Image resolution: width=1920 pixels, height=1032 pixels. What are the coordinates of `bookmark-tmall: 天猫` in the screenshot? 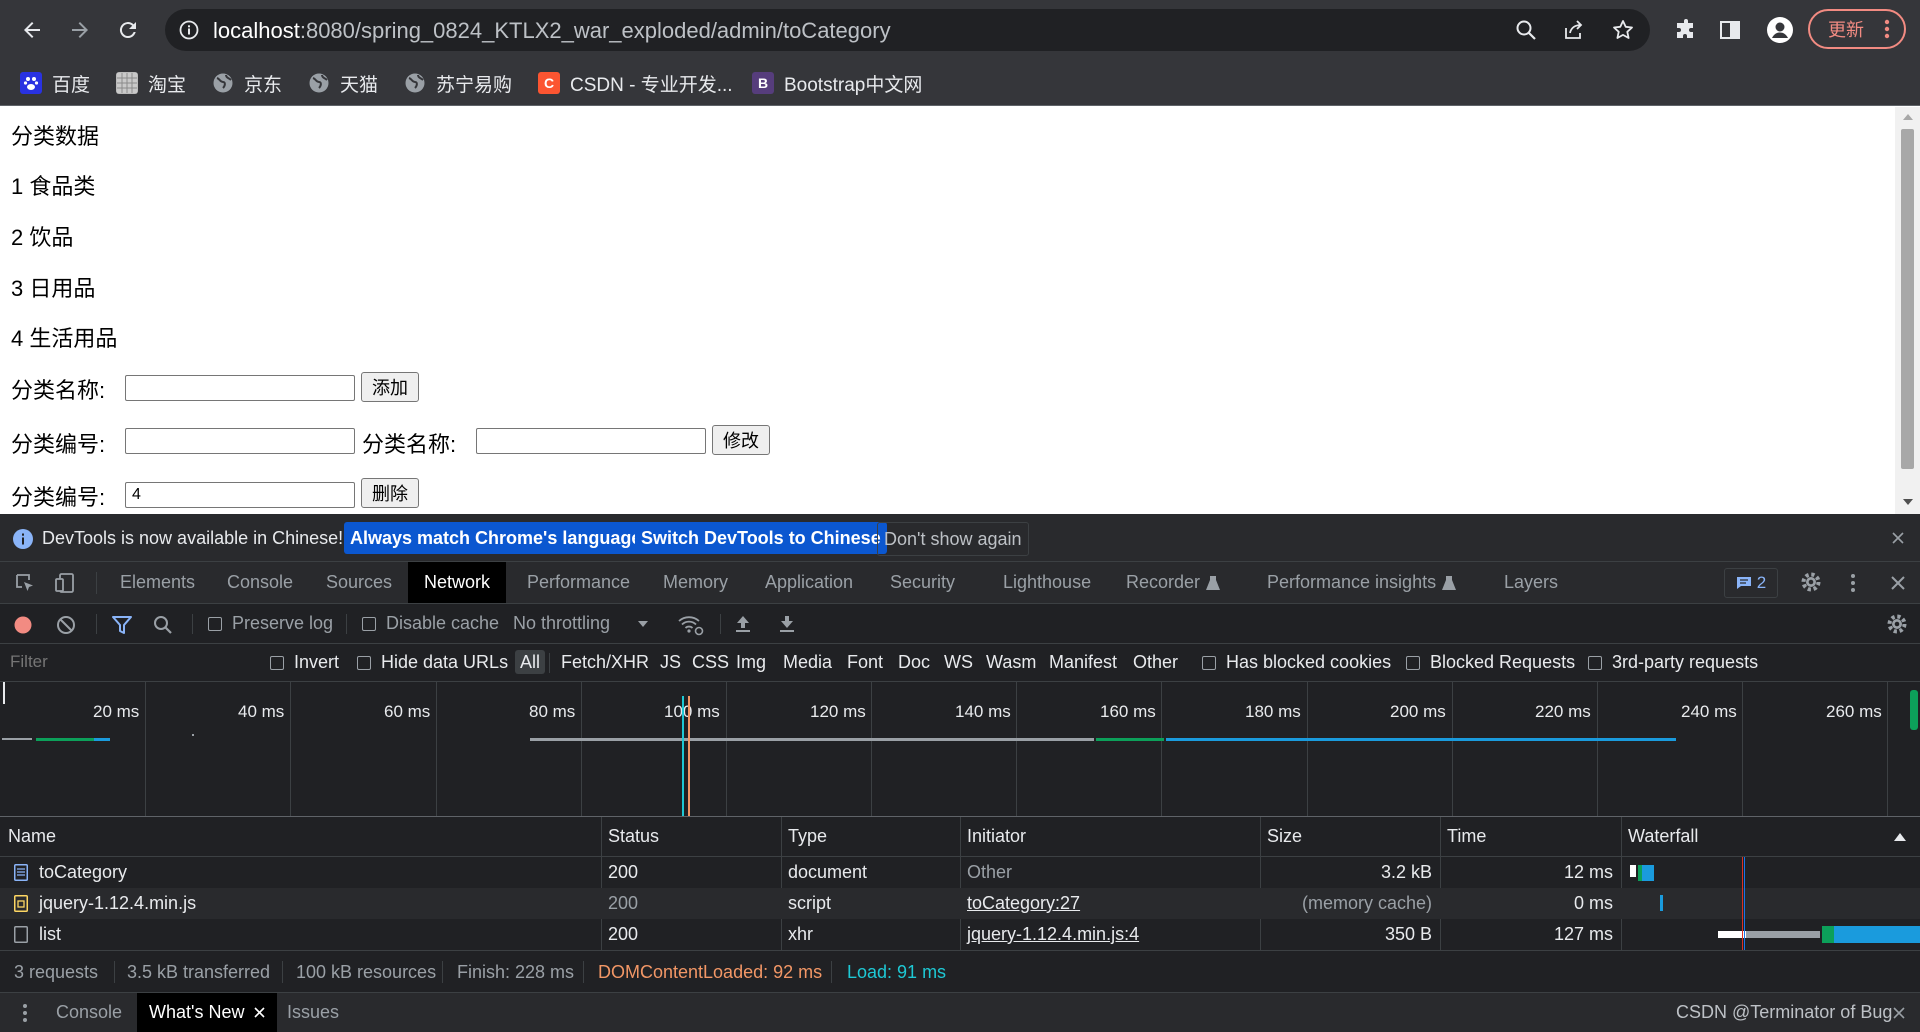 It's located at (343, 83).